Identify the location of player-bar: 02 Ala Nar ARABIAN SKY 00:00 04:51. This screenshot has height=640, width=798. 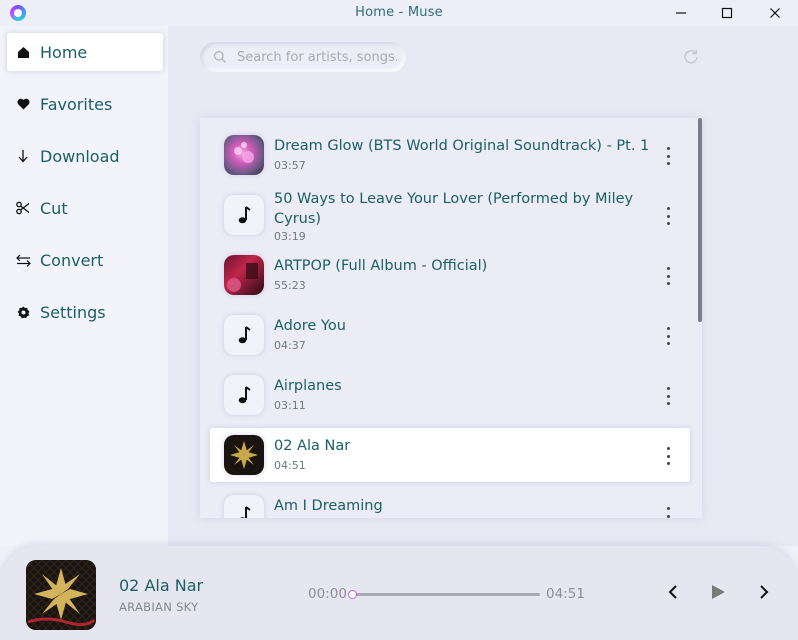
(399, 593).